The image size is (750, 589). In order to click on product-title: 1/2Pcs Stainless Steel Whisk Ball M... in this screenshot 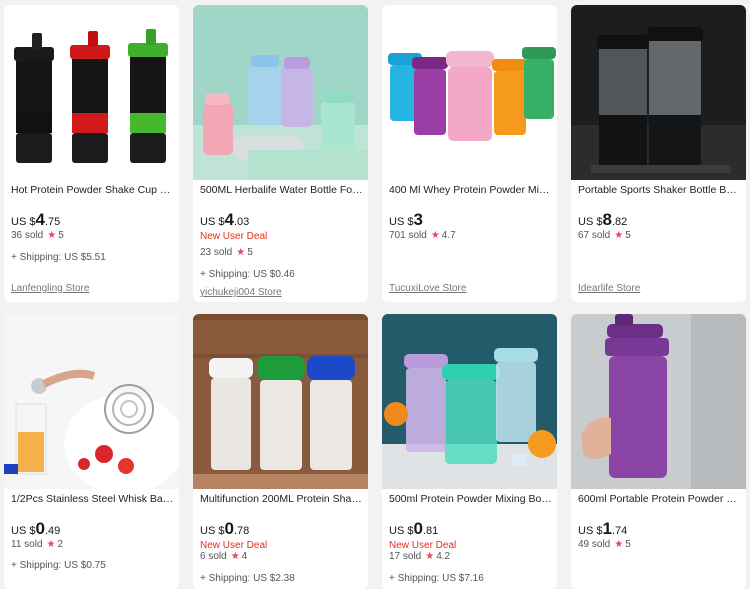, I will do `click(92, 499)`.